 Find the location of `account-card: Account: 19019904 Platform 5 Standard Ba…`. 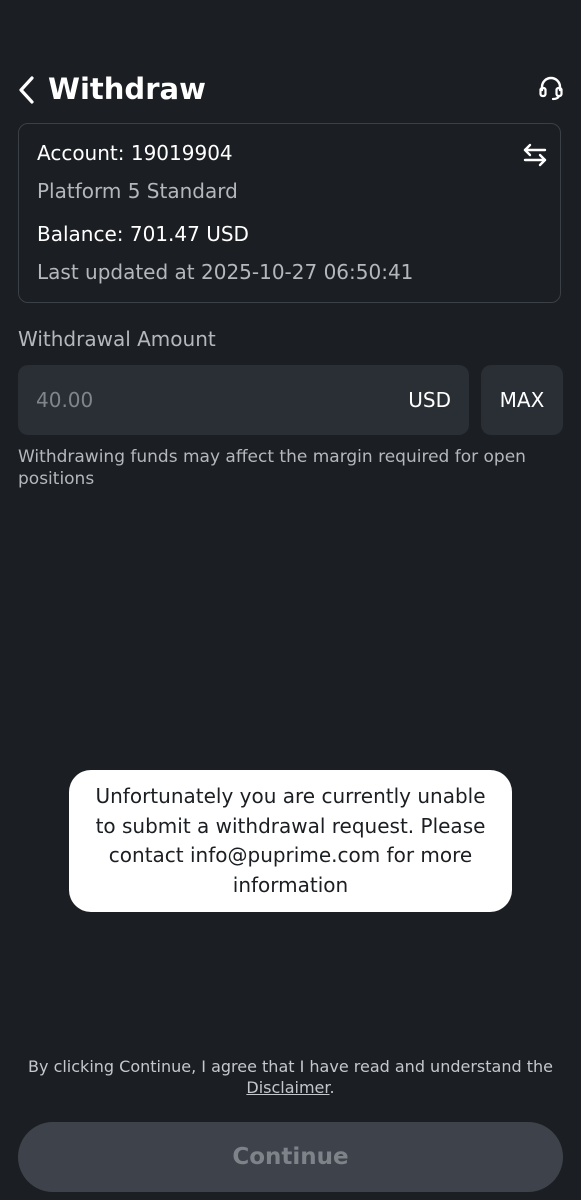

account-card: Account: 19019904 Platform 5 Standard Ba… is located at coordinates (289, 213).